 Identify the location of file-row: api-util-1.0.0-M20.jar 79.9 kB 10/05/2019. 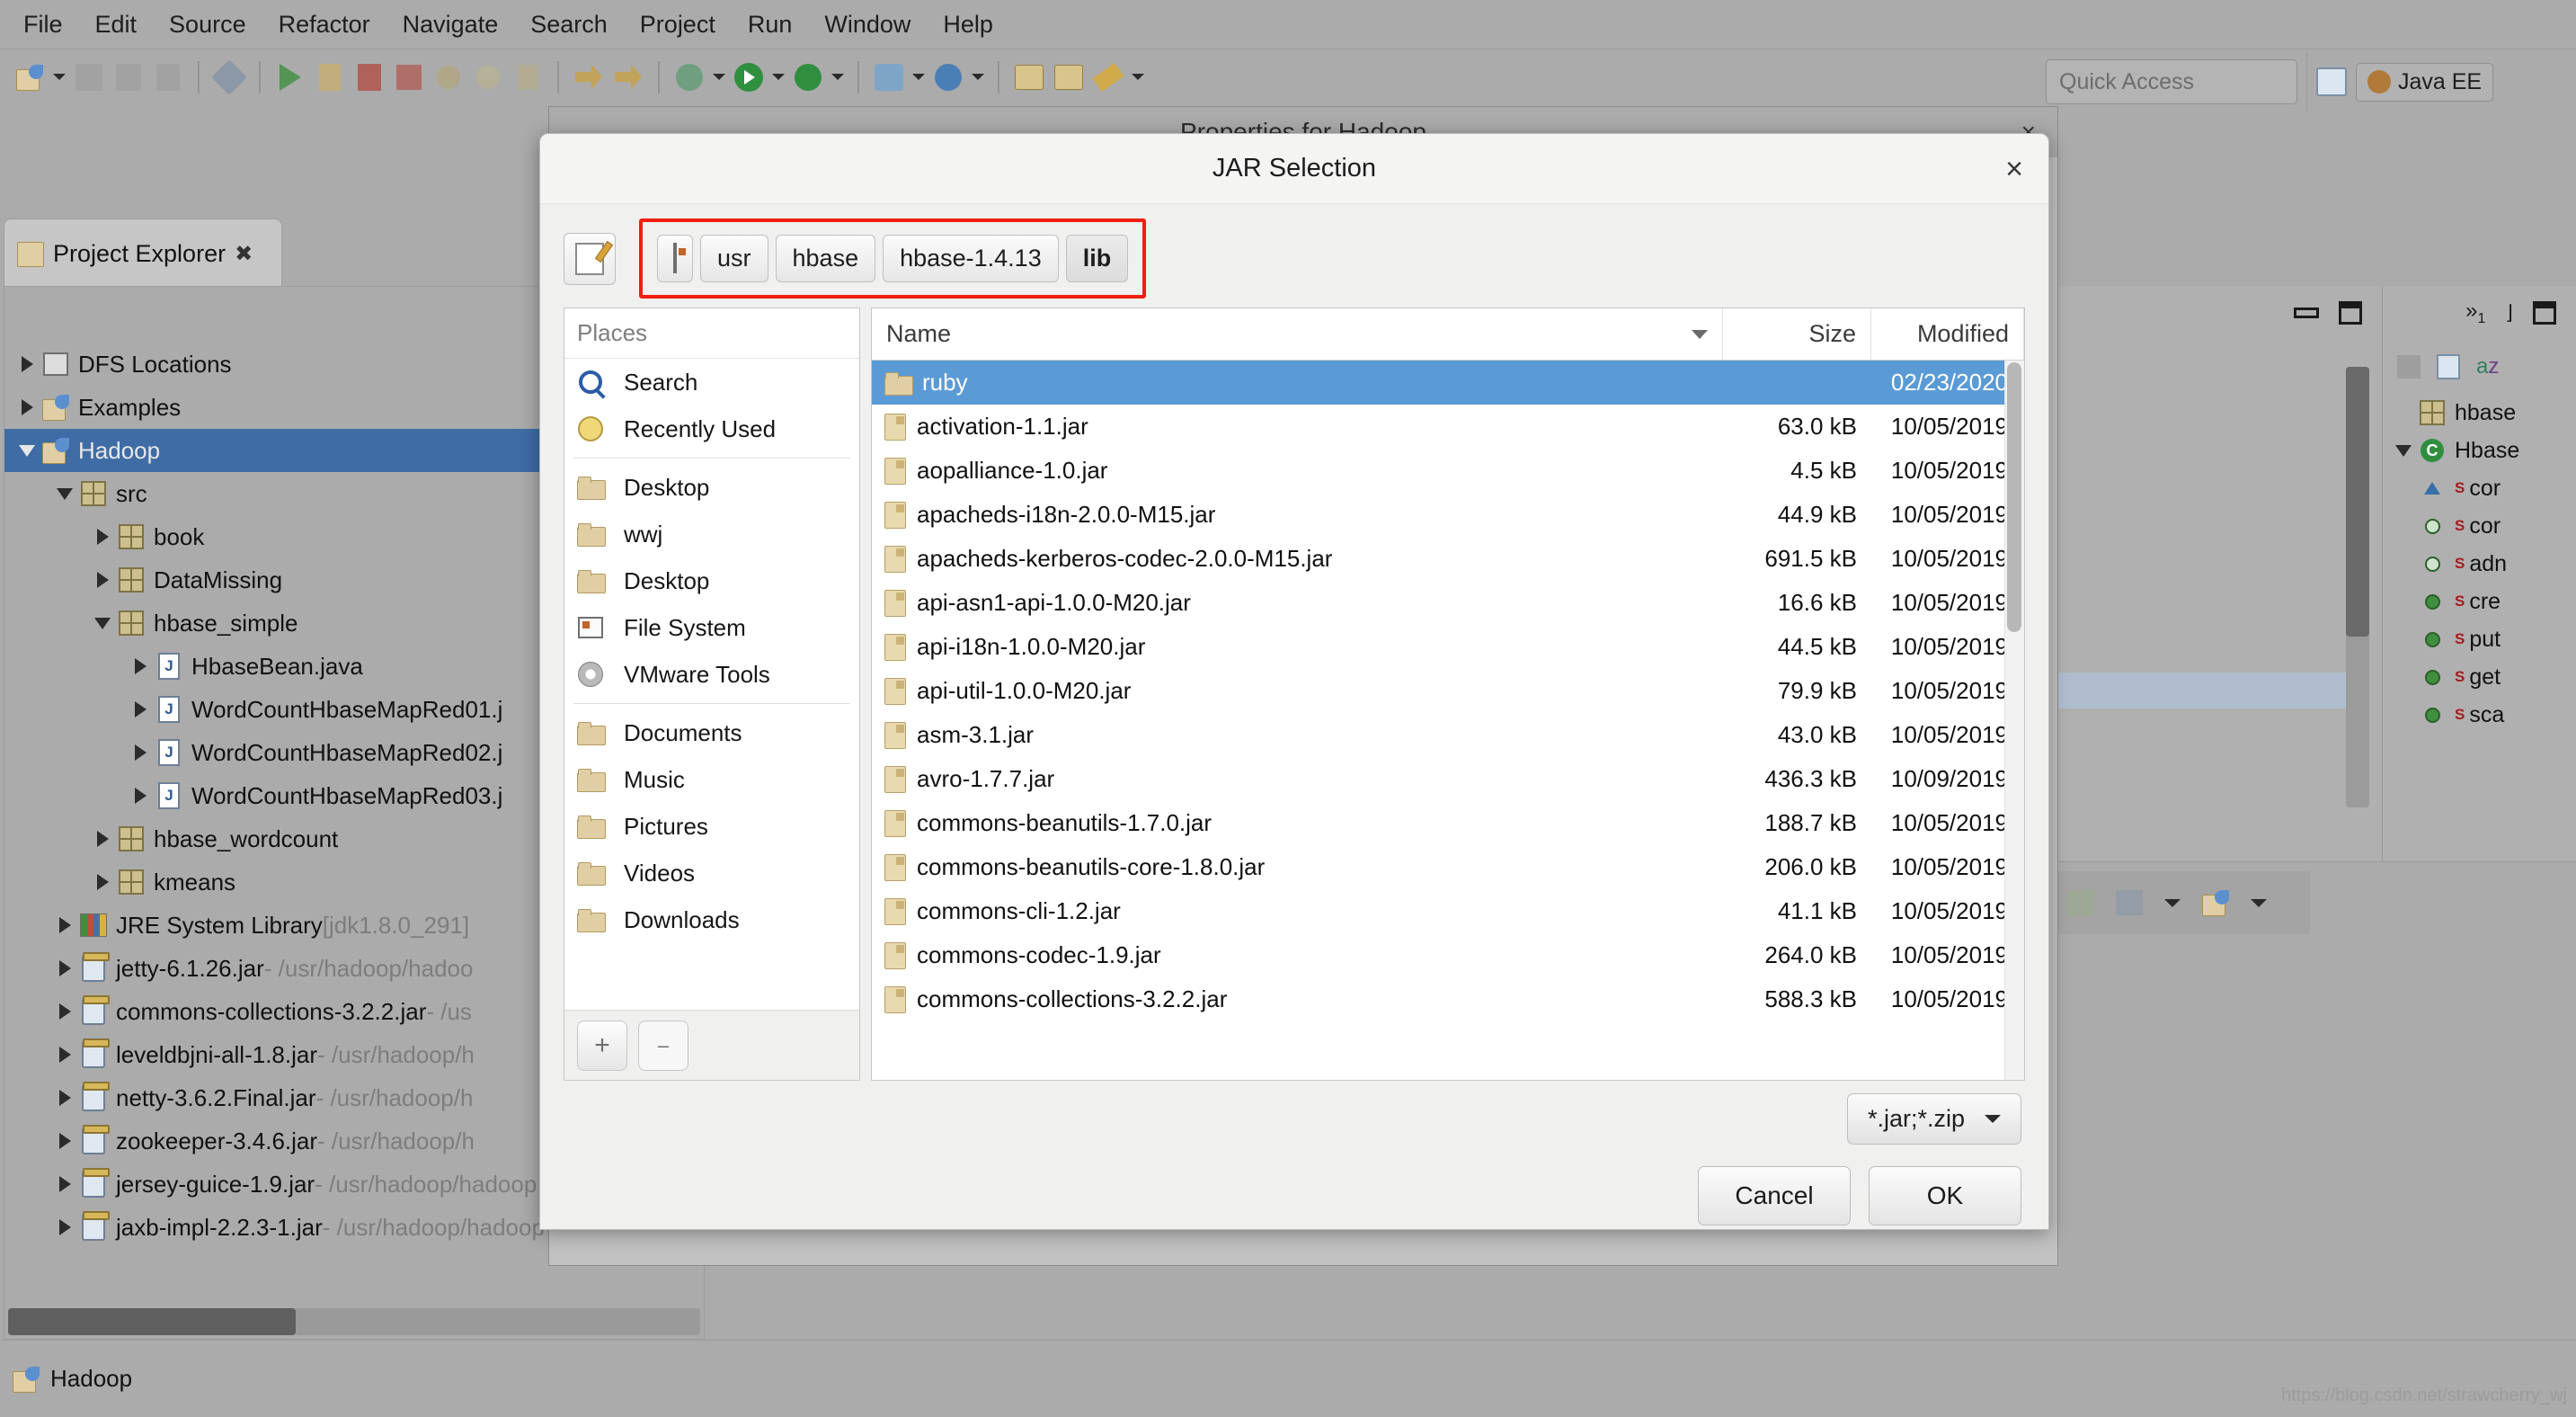
(1448, 691).